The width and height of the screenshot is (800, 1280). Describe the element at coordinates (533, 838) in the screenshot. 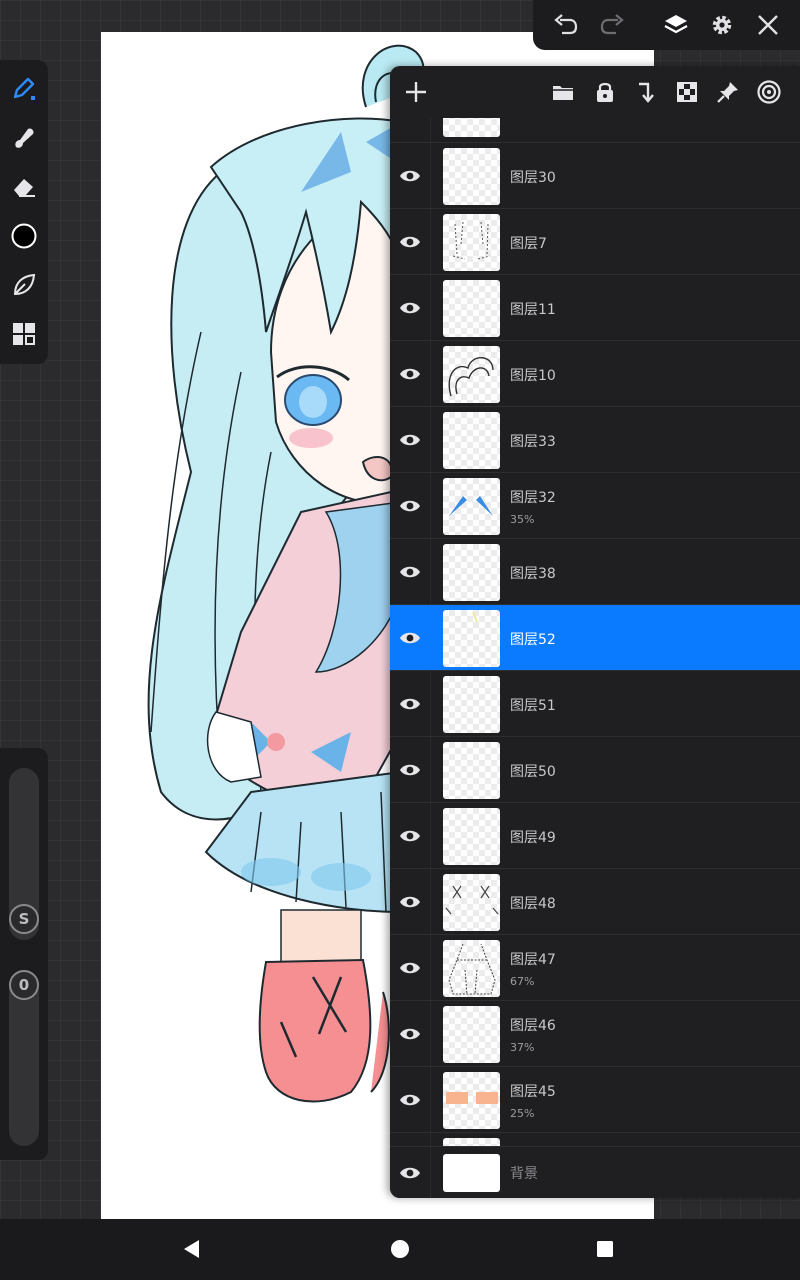

I see `layer-name: 图层49` at that location.